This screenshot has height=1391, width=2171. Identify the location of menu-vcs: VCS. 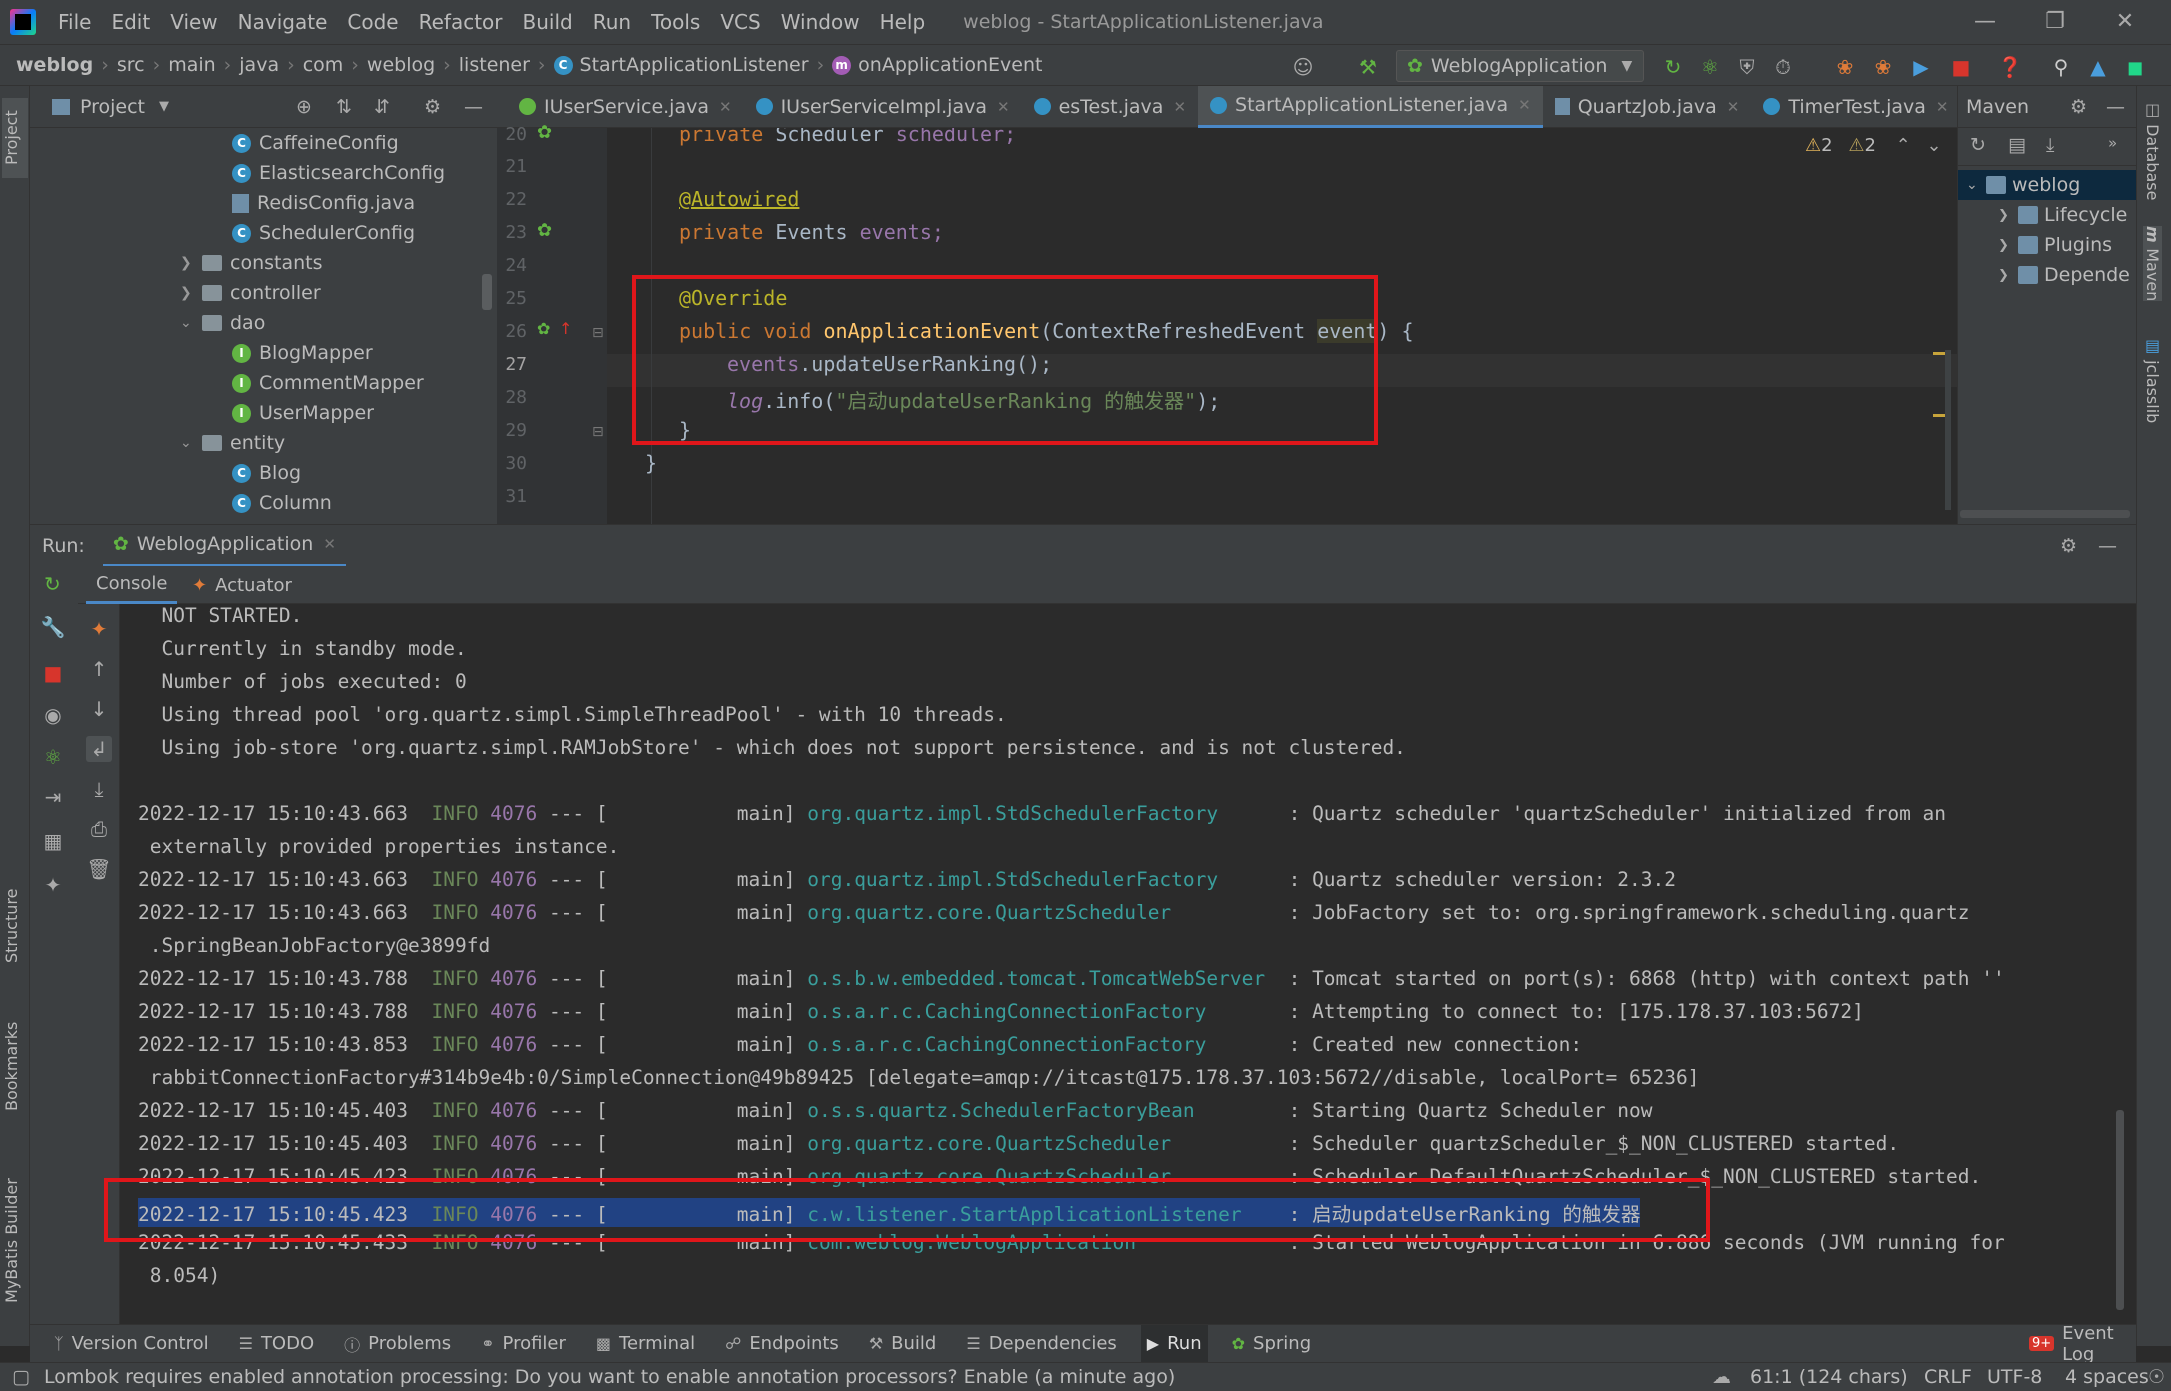
(740, 22).